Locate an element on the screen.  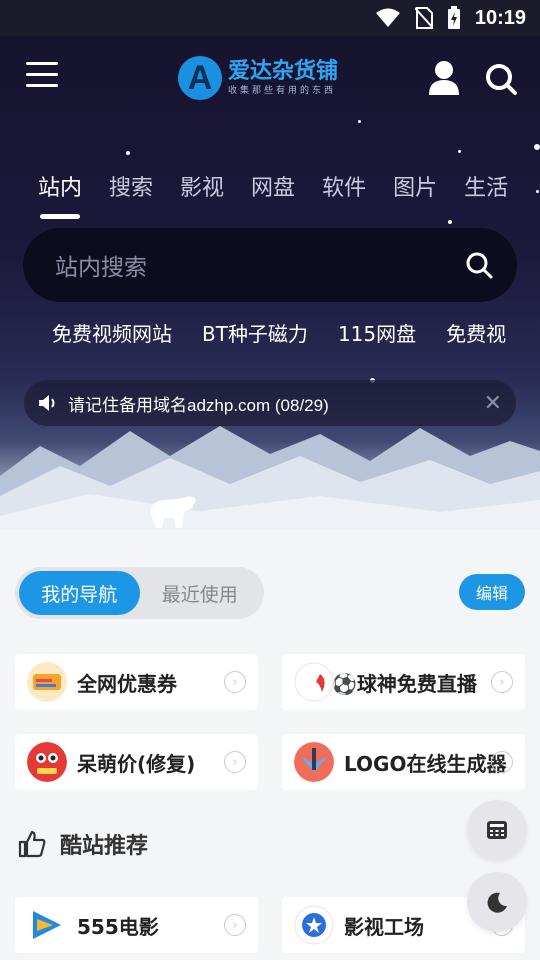
coupon-icon is located at coordinates (47, 682).